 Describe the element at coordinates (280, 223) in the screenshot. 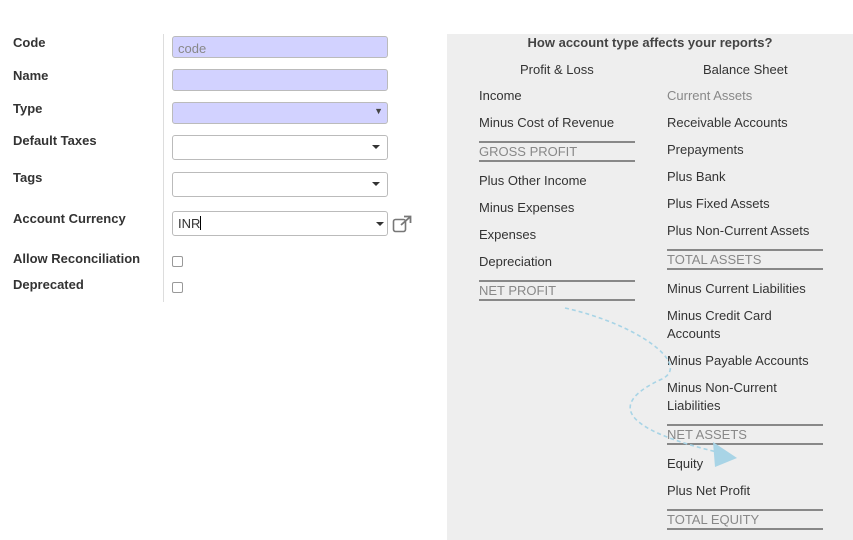

I see `account-currency-input: INR` at that location.